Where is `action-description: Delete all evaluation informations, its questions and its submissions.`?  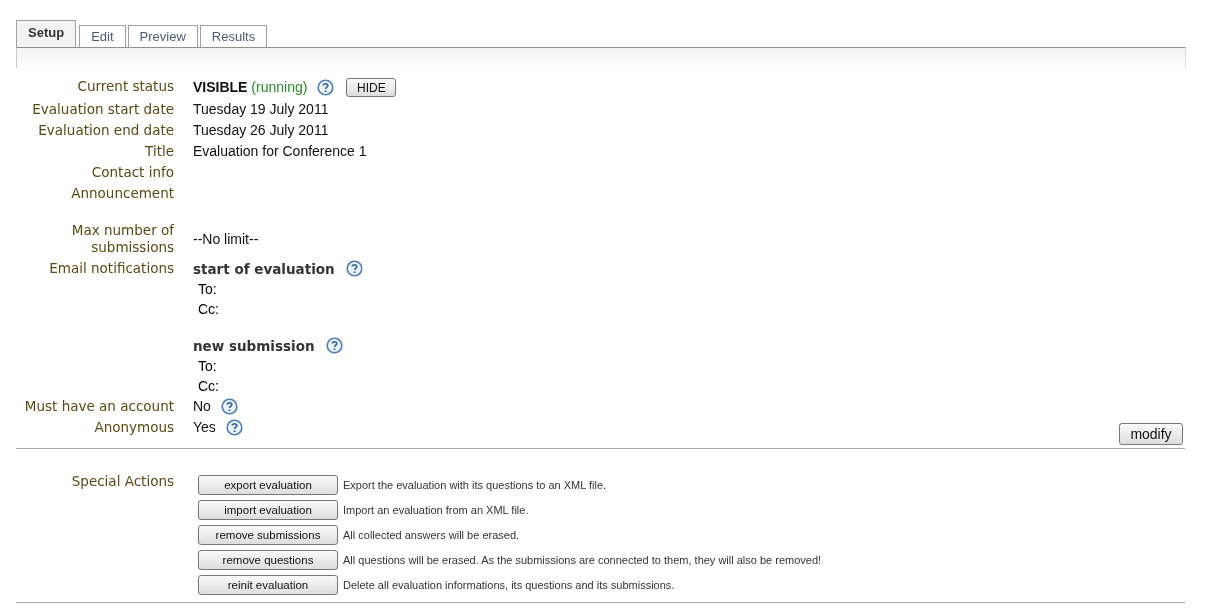 action-description: Delete all evaluation informations, its questions and its submissions. is located at coordinates (509, 585).